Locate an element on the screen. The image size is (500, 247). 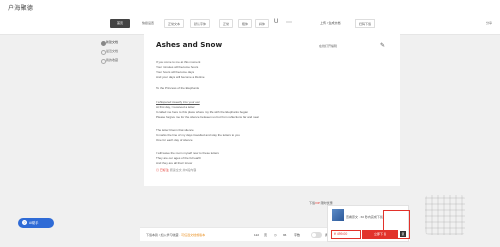
document-meta: ◎ 已标注 阅读全文 共5段内容 is located at coordinates (176, 170).